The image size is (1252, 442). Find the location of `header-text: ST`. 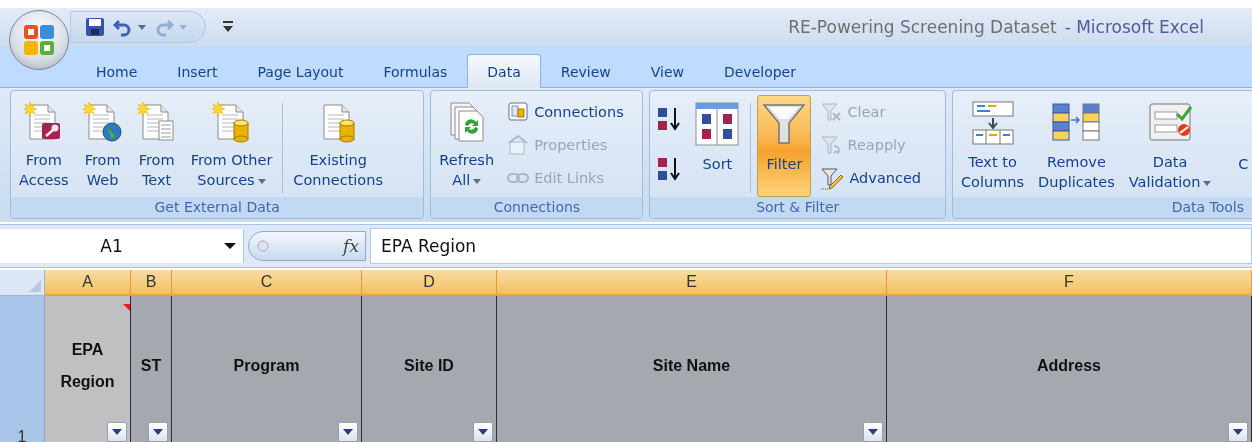

header-text: ST is located at coordinates (151, 366).